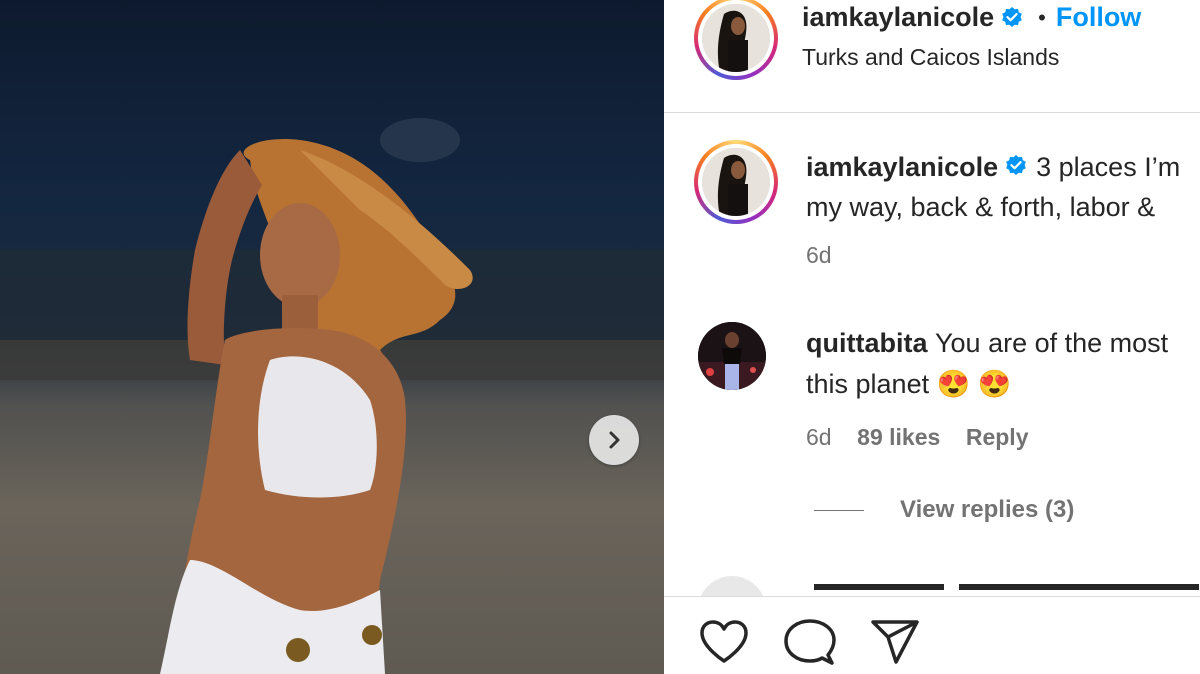  What do you see at coordinates (981, 207) in the screenshot?
I see `caption-text-line2: my way, back & forth, labor &` at bounding box center [981, 207].